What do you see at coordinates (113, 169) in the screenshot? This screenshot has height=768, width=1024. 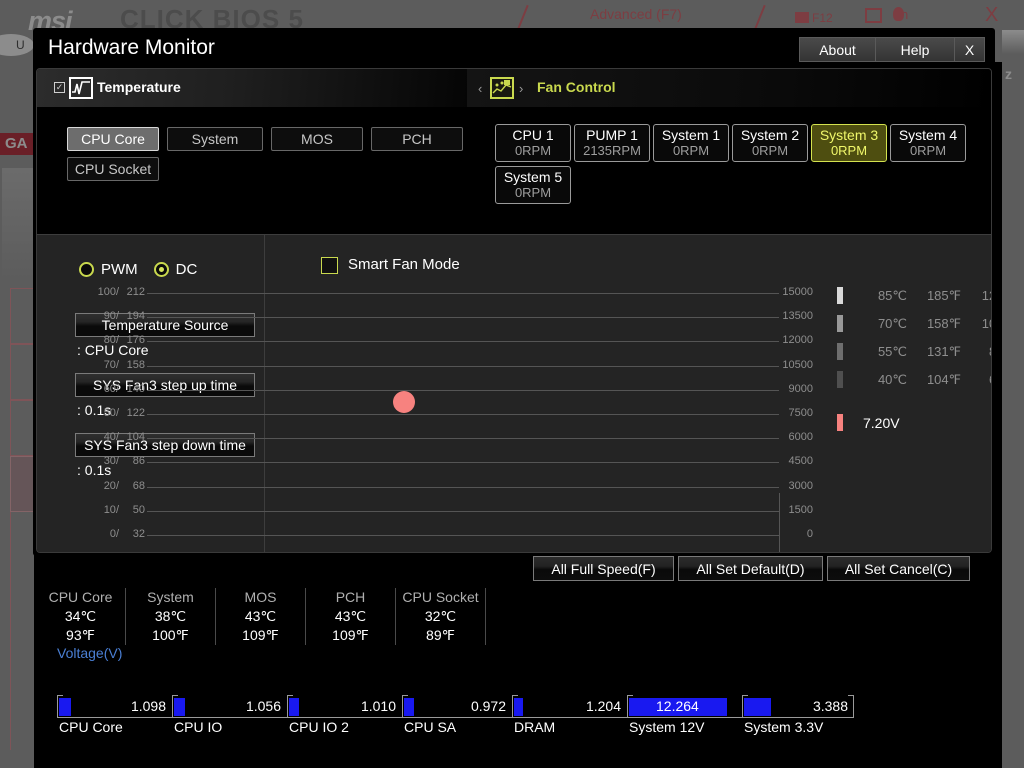 I see `temp-source-cpu-socket: CPU Socket` at bounding box center [113, 169].